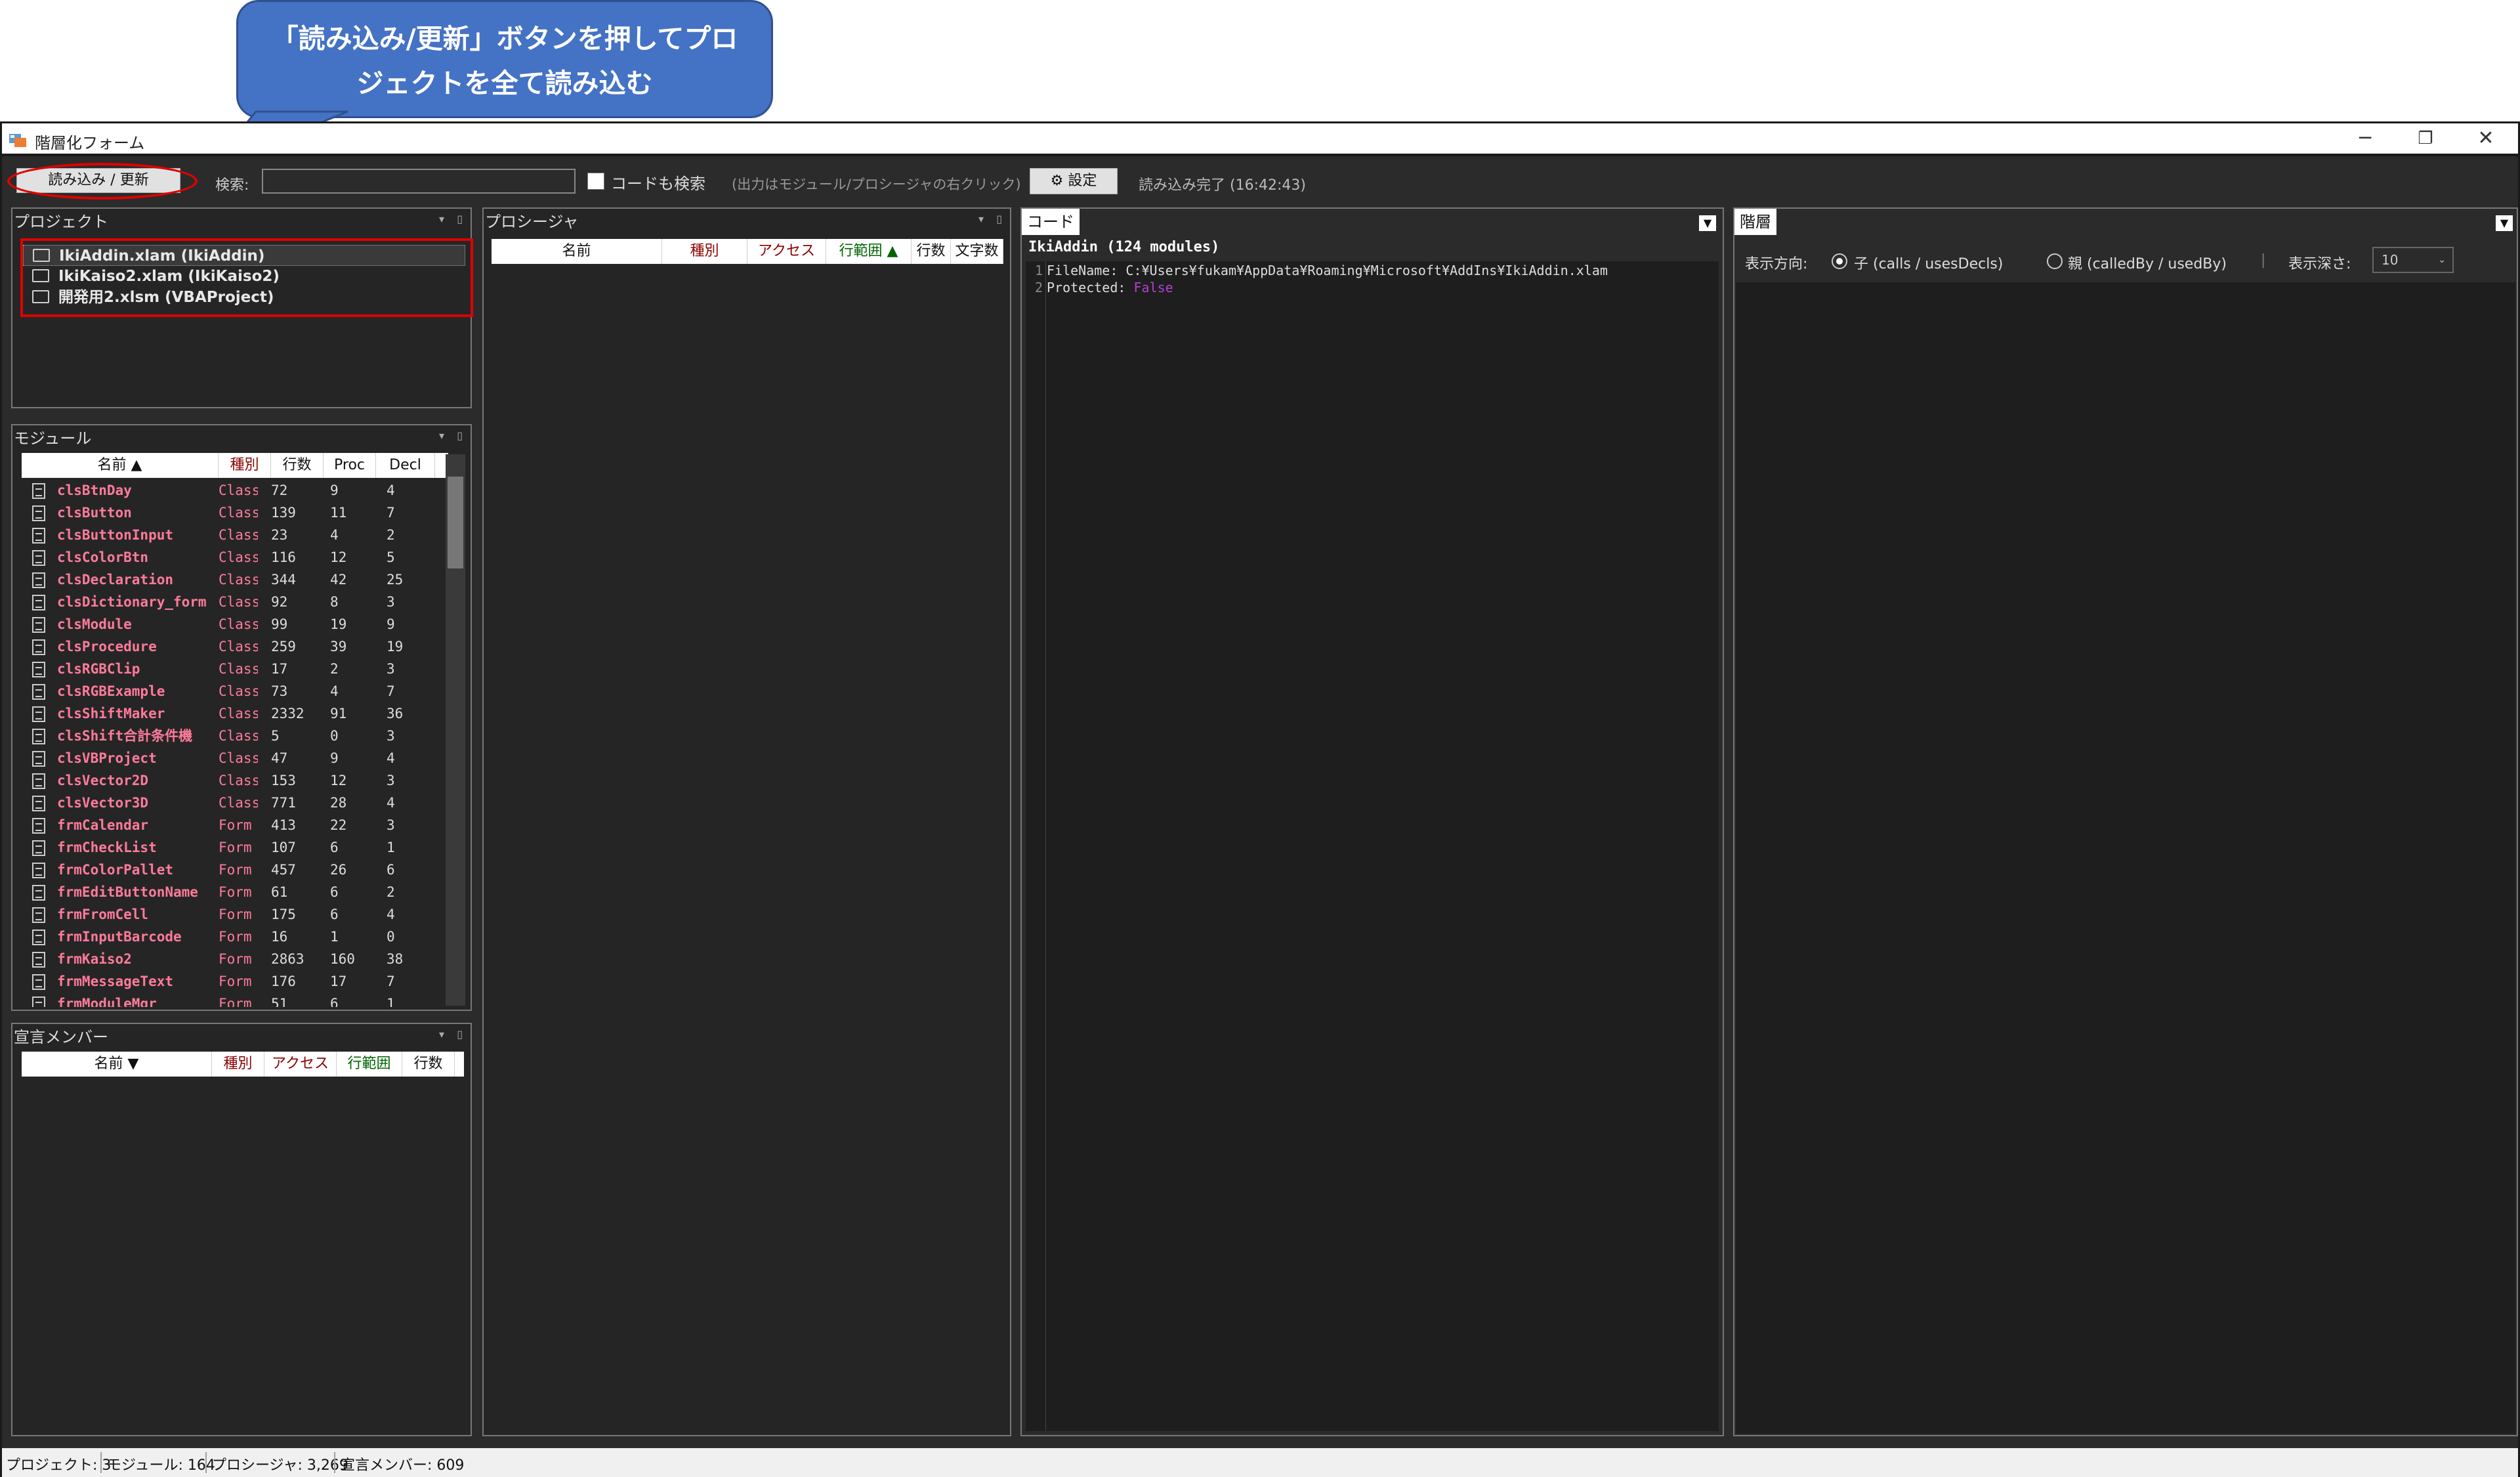  I want to click on module-lines: 176, so click(283, 981).